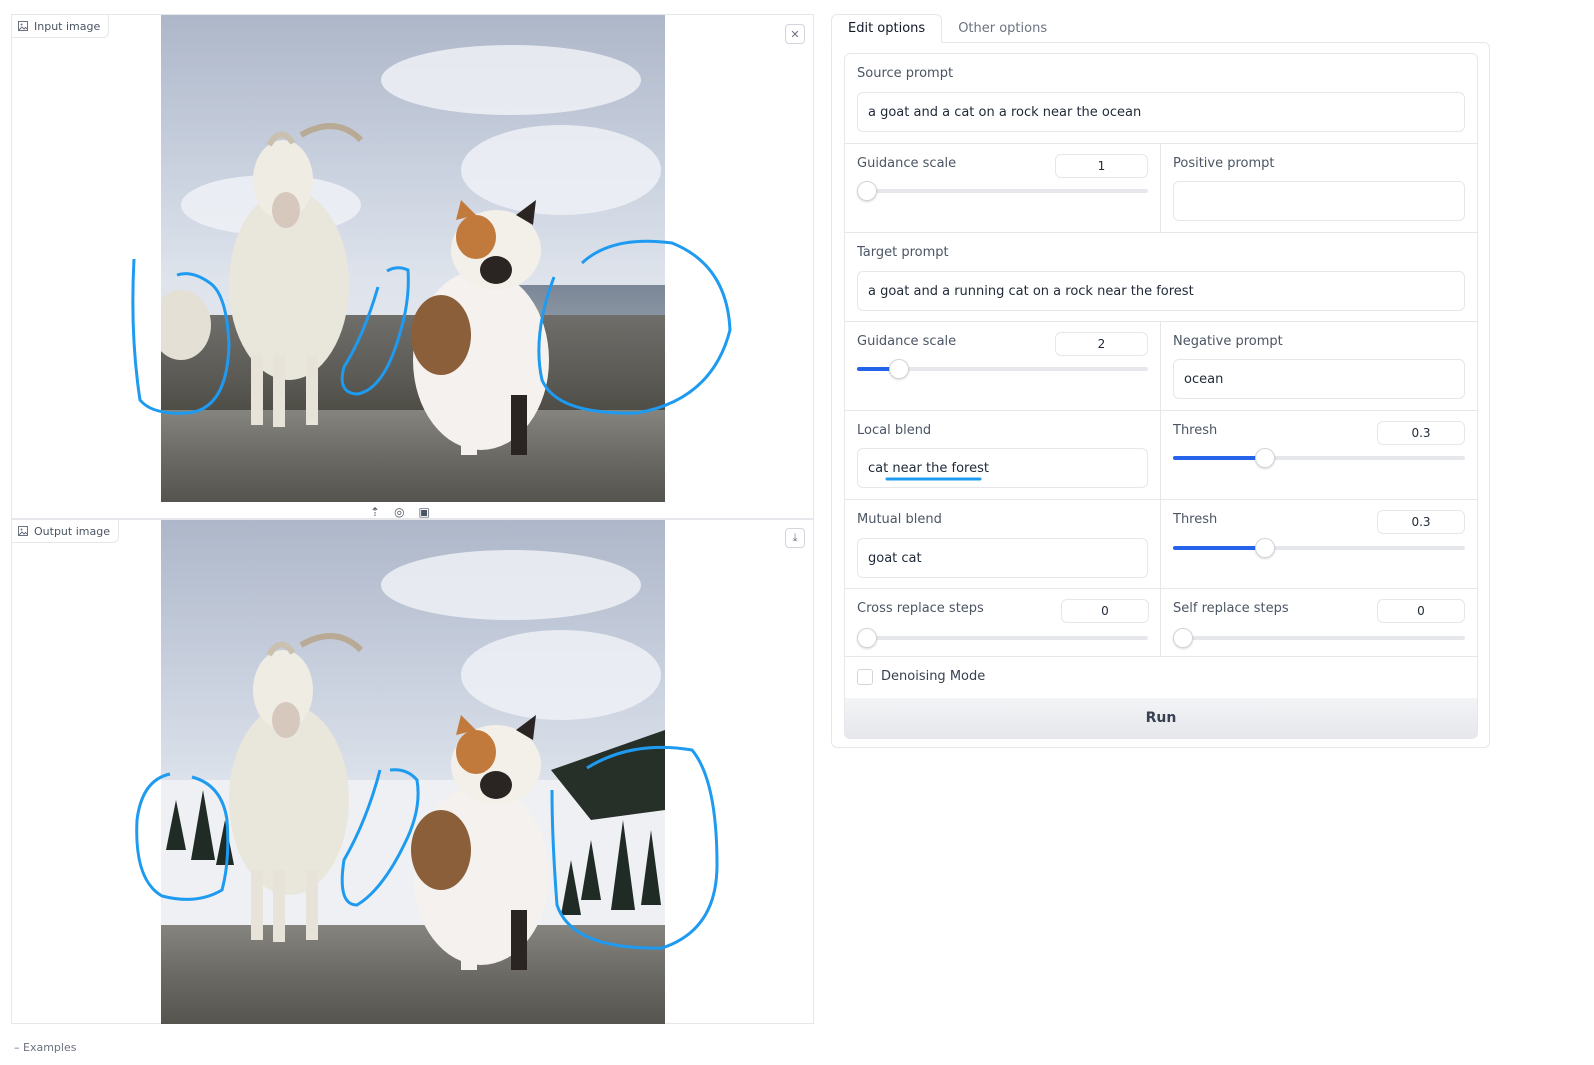 The image size is (1594, 1065). I want to click on thresh-1-thumb, so click(1264, 458).